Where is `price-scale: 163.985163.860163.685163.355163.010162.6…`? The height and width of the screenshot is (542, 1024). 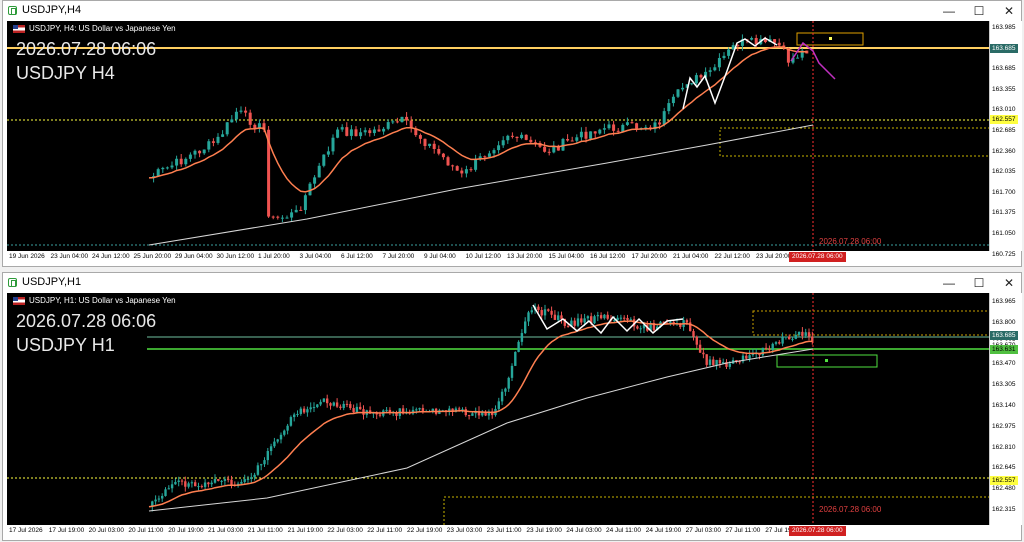
price-scale: 163.985163.860163.685163.355163.010162.6… is located at coordinates (1005, 139).